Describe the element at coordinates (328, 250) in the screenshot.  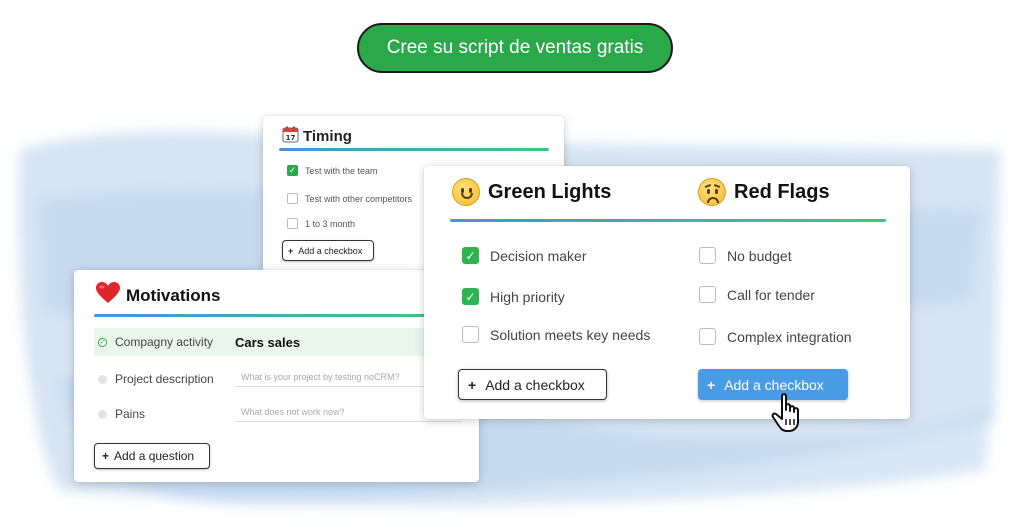
I see `timing-add-checkbox-button: + Add a checkbox` at that location.